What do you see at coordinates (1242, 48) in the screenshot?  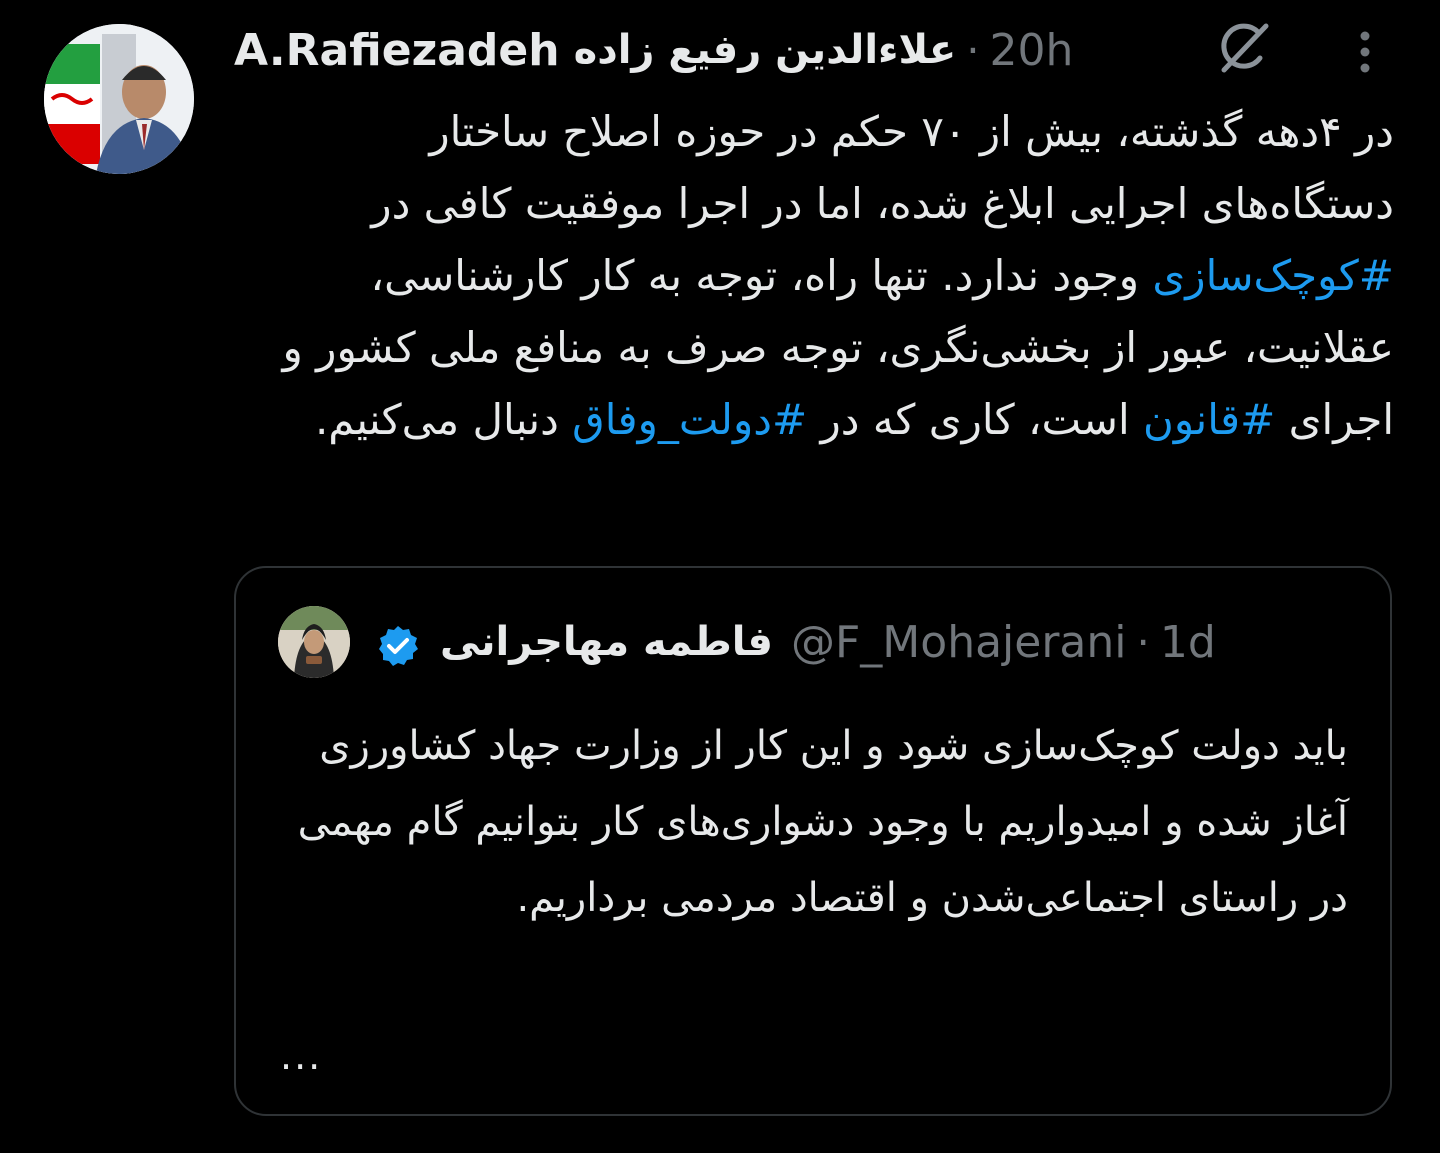 I see `grok-icon` at bounding box center [1242, 48].